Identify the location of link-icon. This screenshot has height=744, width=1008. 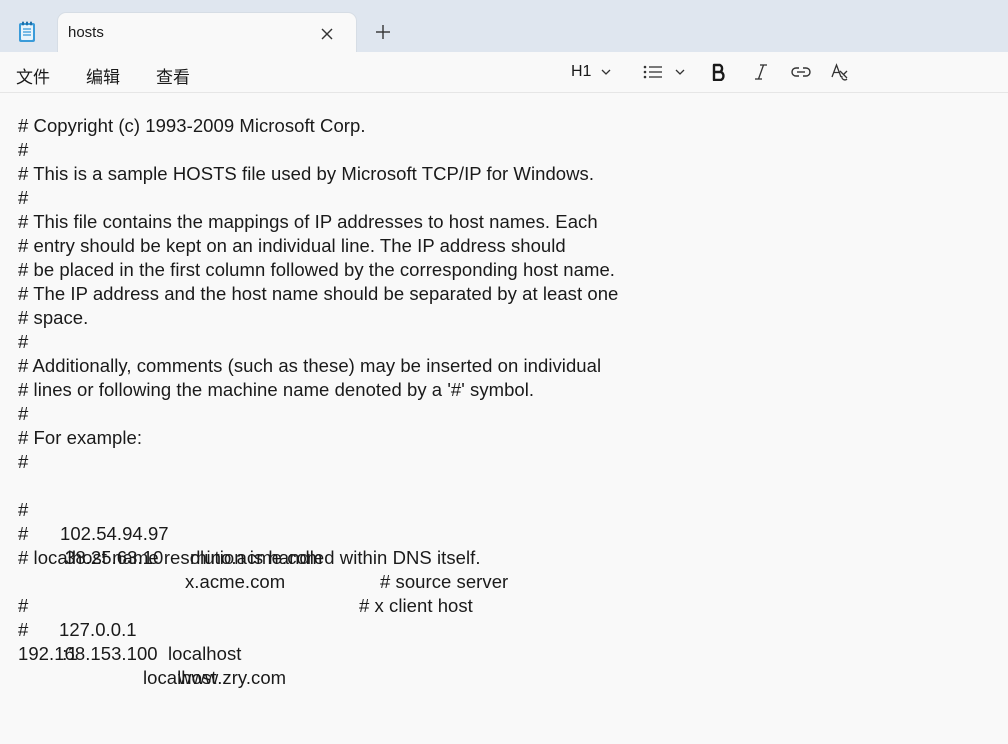
(801, 72).